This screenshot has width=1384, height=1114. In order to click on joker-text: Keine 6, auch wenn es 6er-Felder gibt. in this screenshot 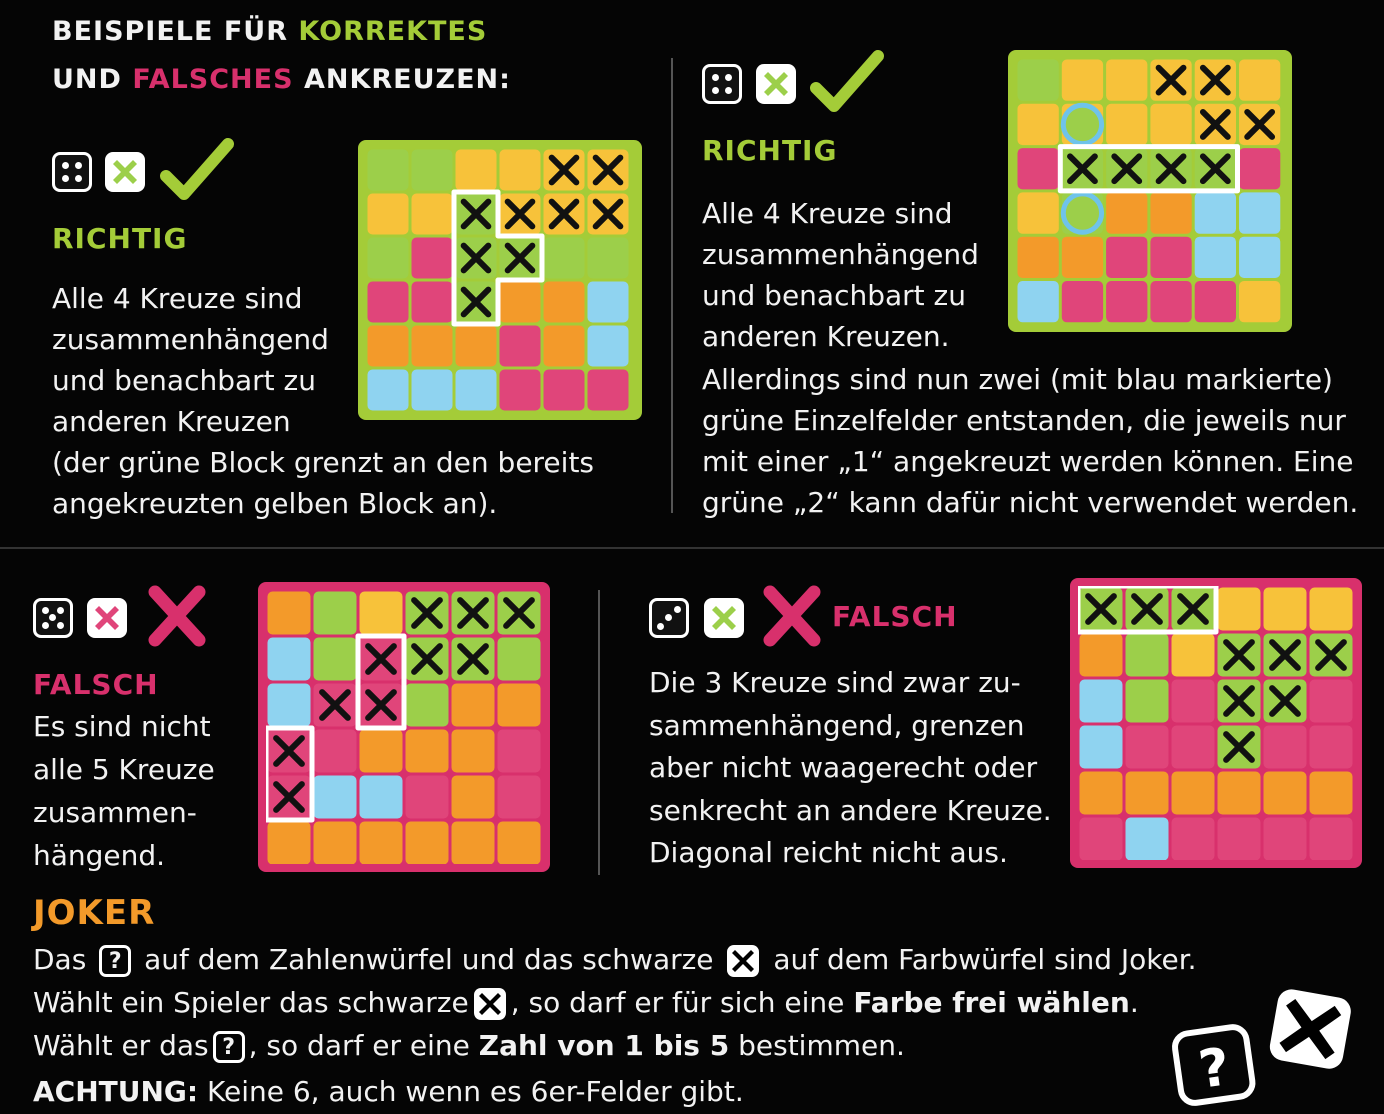, I will do `click(471, 1091)`.